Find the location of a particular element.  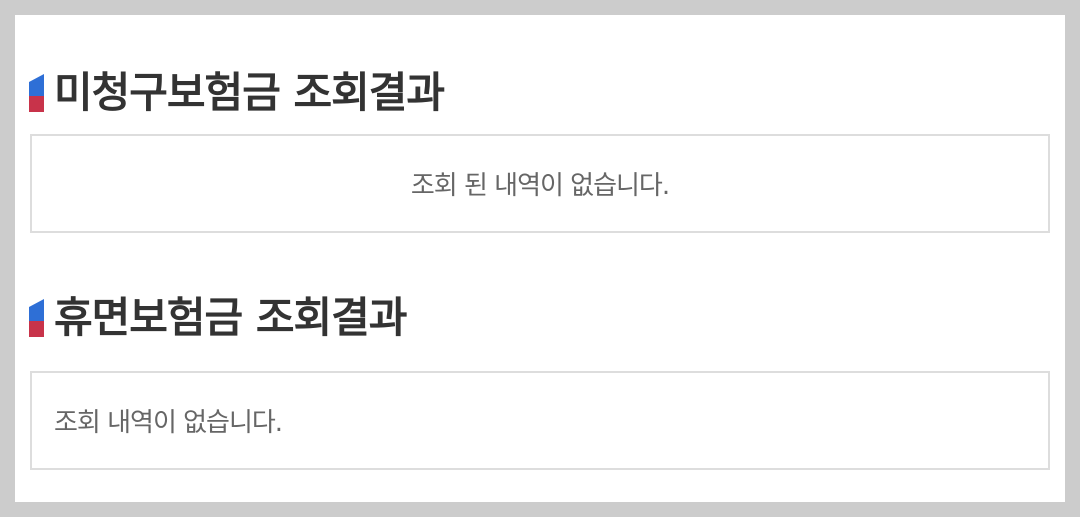

dormant-insurance-empty-message: 조회 내역이 없습니다. is located at coordinates (168, 423).